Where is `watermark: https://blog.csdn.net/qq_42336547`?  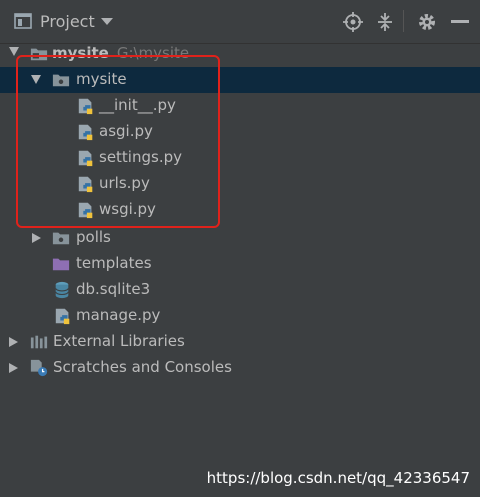
watermark: https://blog.csdn.net/qq_42336547 is located at coordinates (338, 478).